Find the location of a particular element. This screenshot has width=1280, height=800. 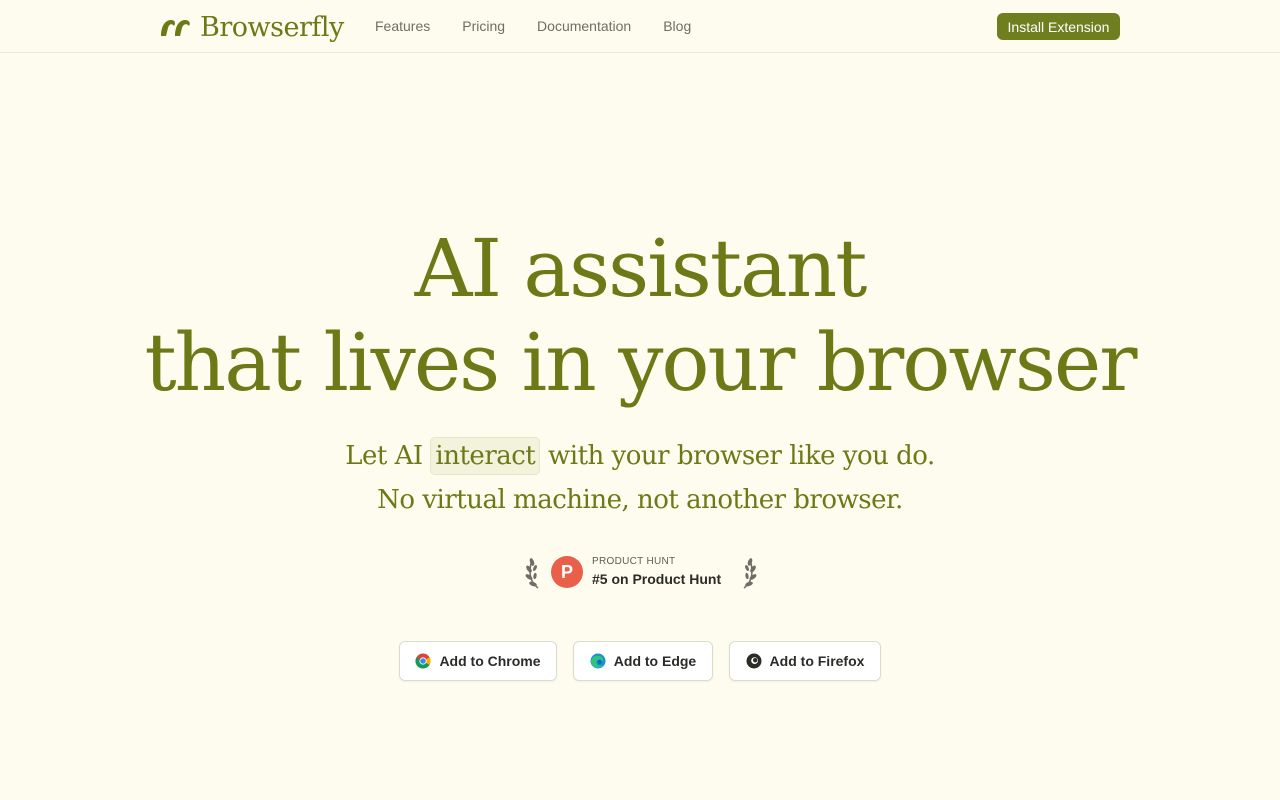

install-extension-button: Install Extension is located at coordinates (1058, 26).